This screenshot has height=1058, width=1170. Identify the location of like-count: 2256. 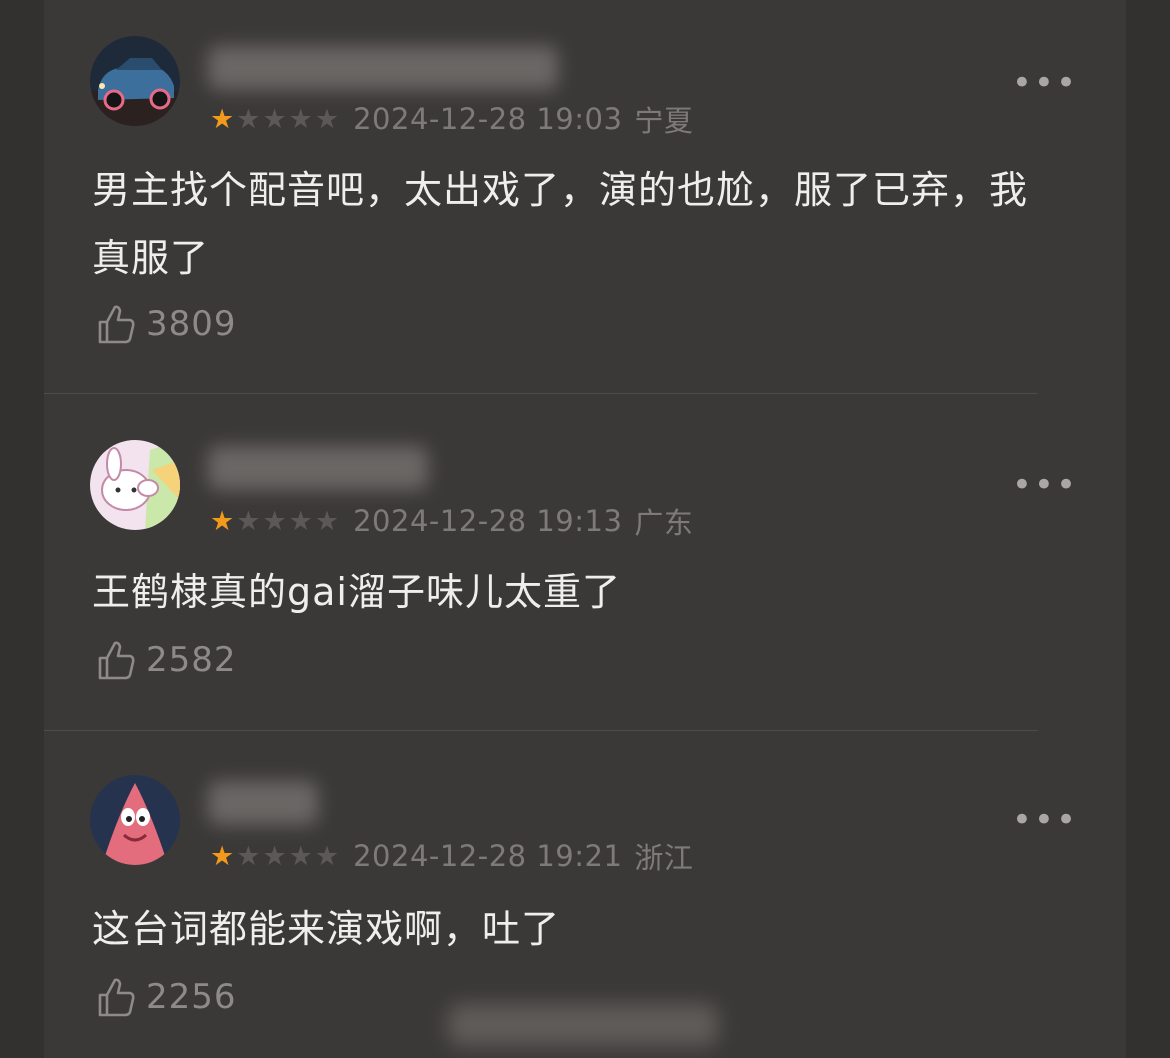
(191, 997).